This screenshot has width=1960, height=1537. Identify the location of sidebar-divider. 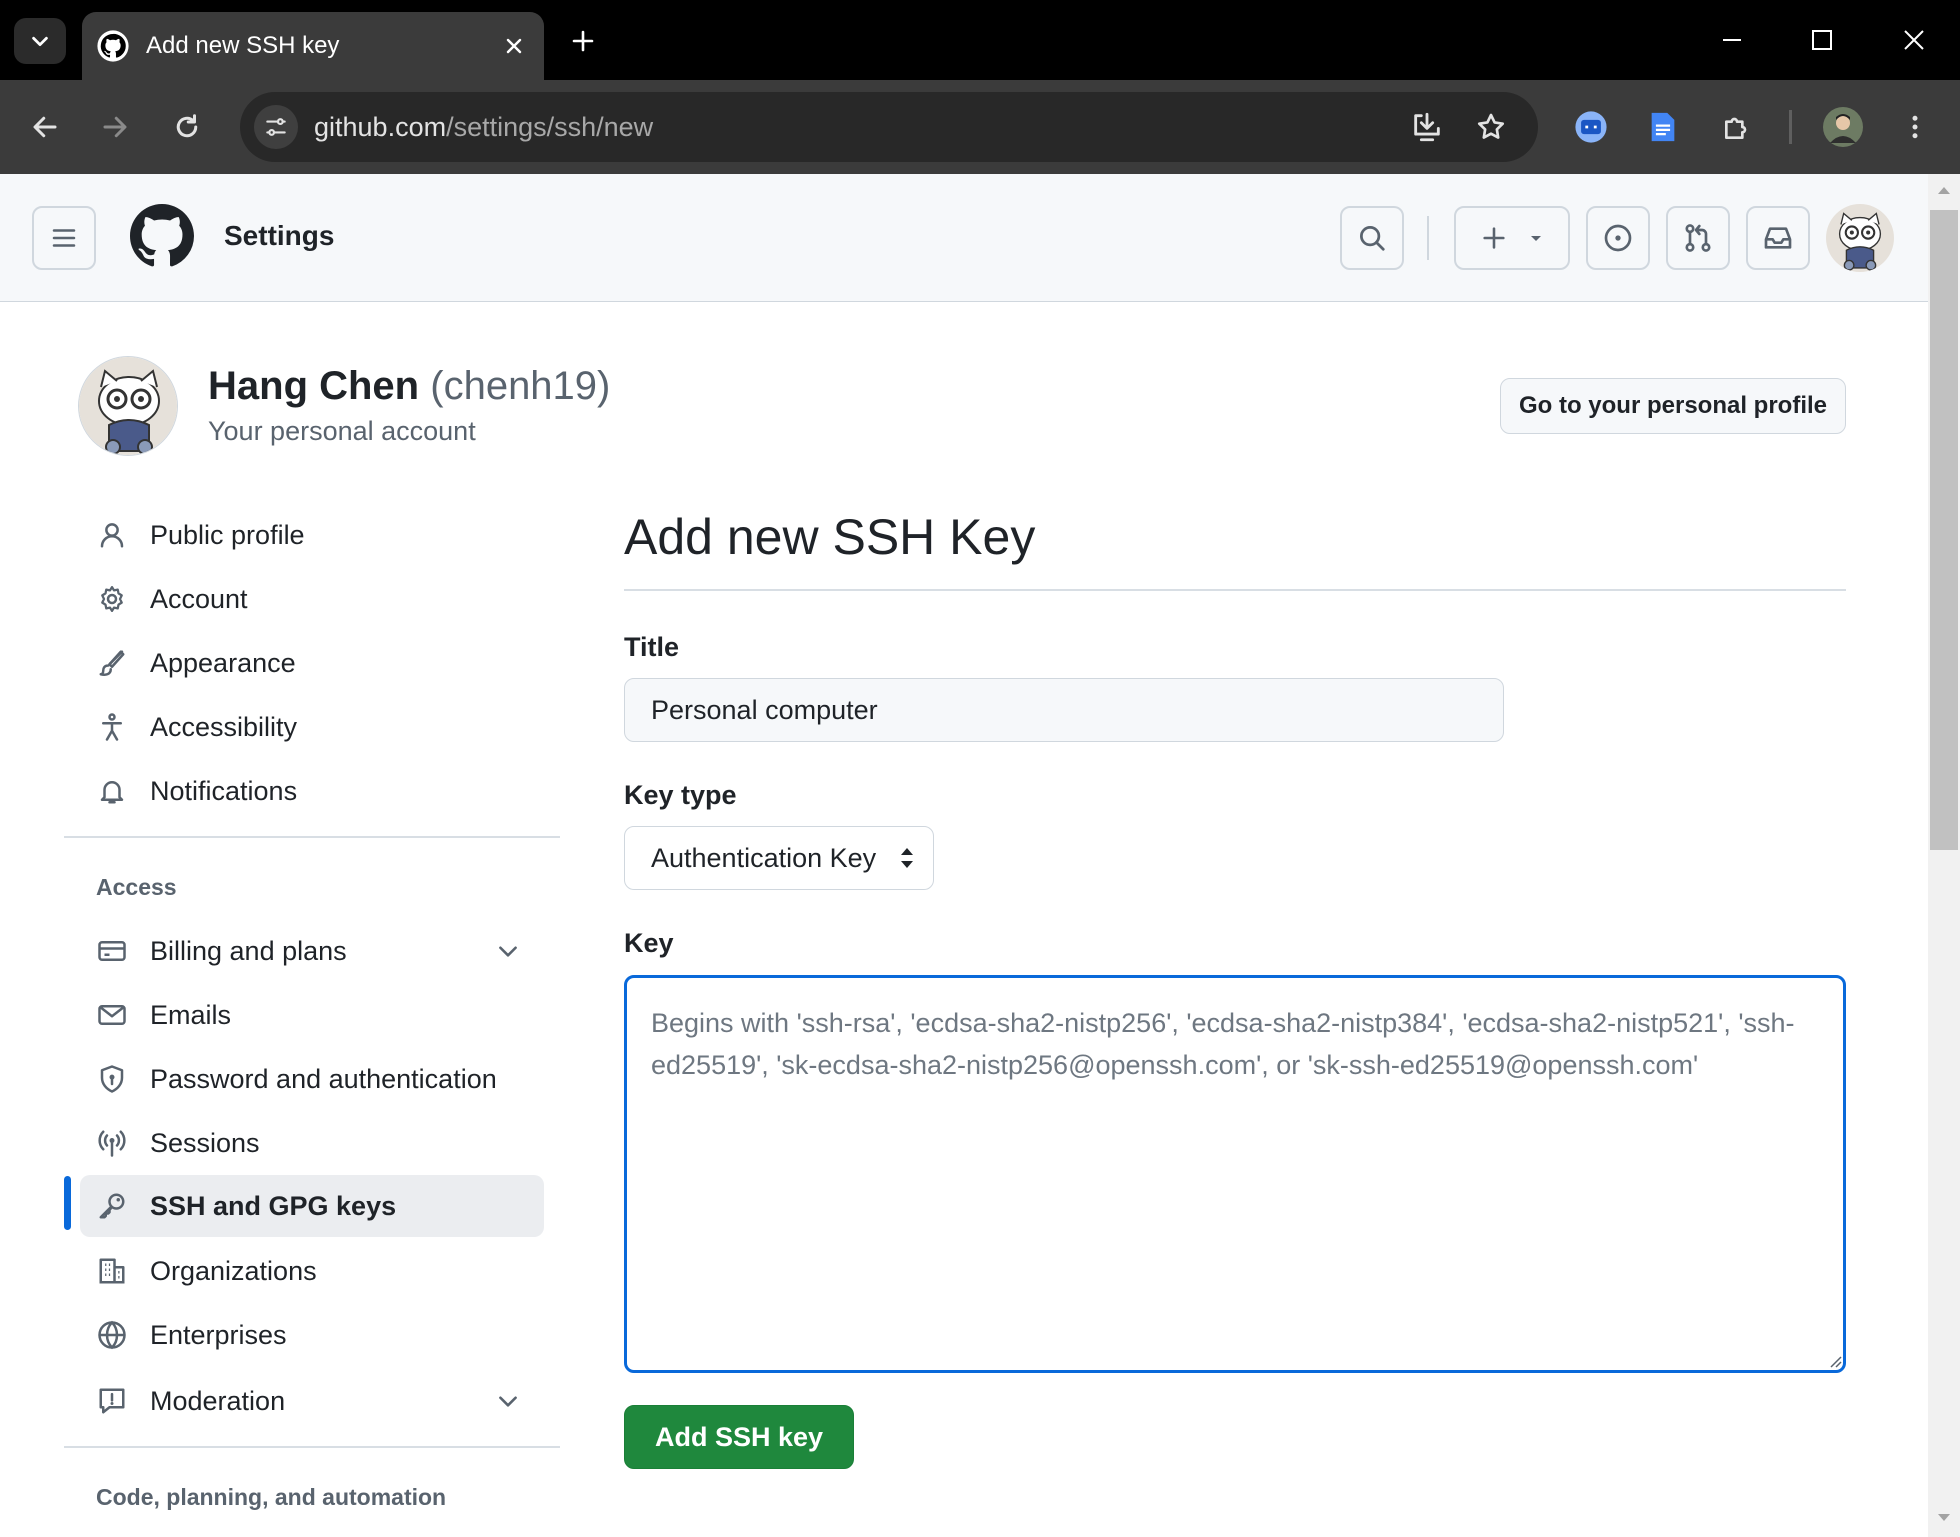
(312, 837).